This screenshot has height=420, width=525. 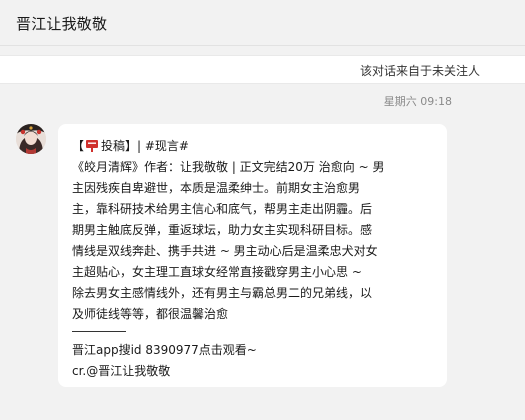 I want to click on message-footer-search-hint: 晋江app搜id 8390977点击观看~, so click(x=164, y=350).